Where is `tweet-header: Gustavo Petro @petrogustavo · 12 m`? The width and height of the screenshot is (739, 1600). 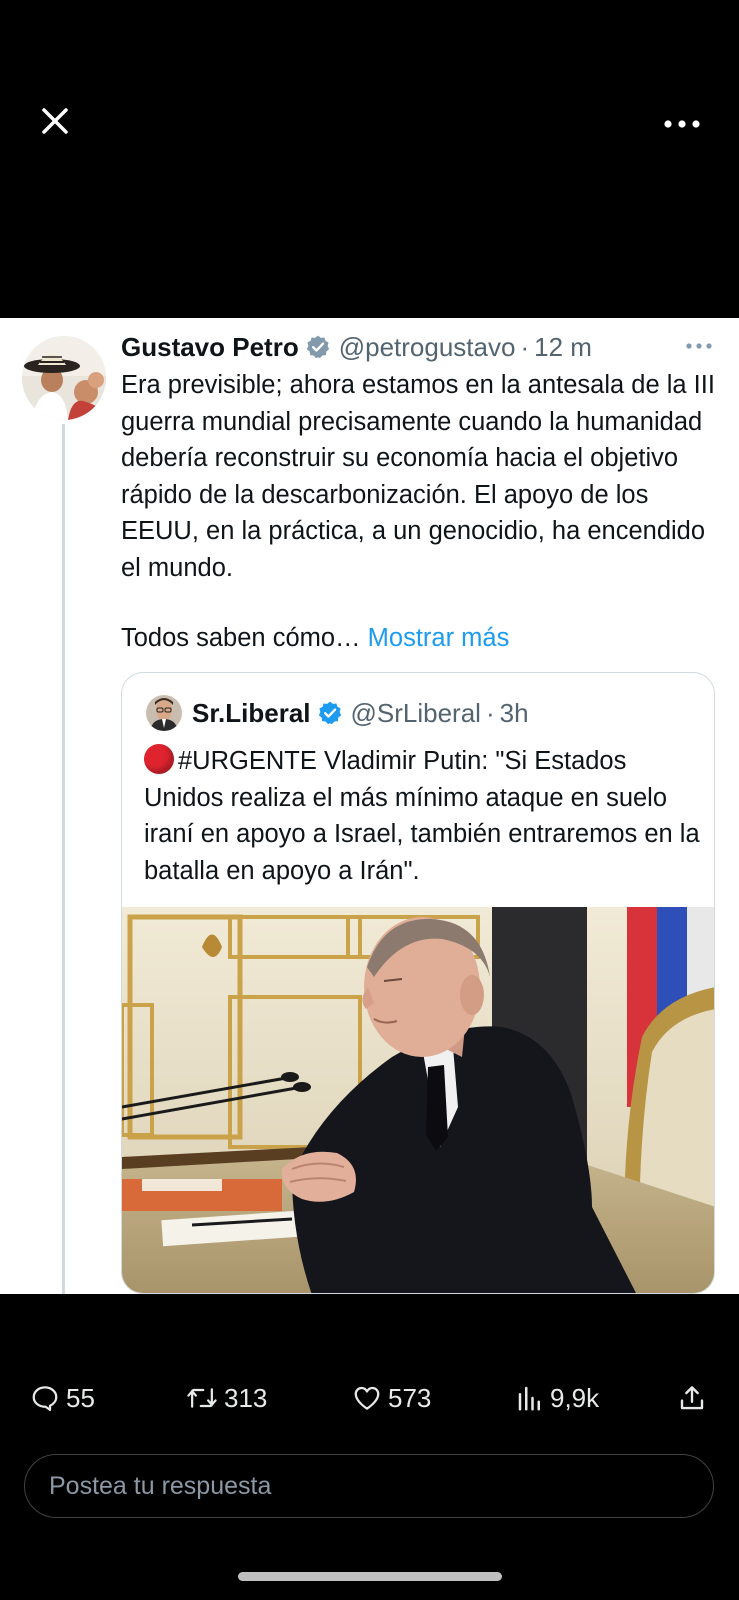
tweet-header: Gustavo Petro @petrogustavo · 12 m is located at coordinates (356, 347).